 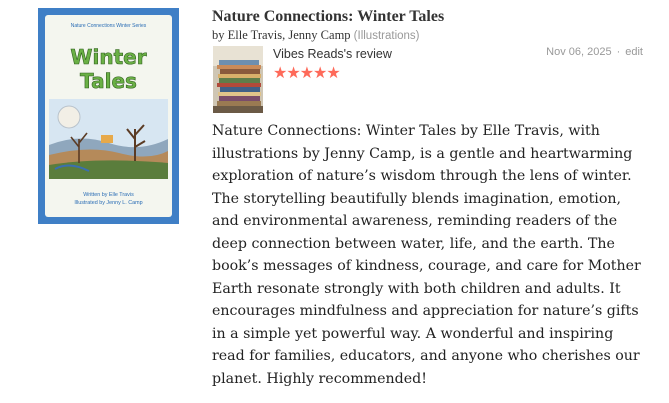 What do you see at coordinates (108, 81) in the screenshot?
I see `cover-title-line-2: Tales` at bounding box center [108, 81].